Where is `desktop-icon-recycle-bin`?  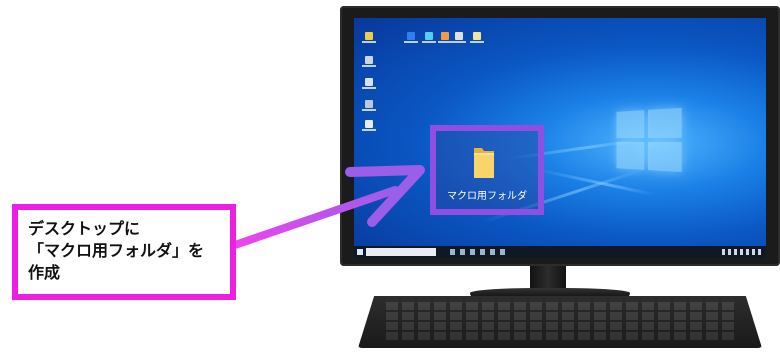 desktop-icon-recycle-bin is located at coordinates (369, 38).